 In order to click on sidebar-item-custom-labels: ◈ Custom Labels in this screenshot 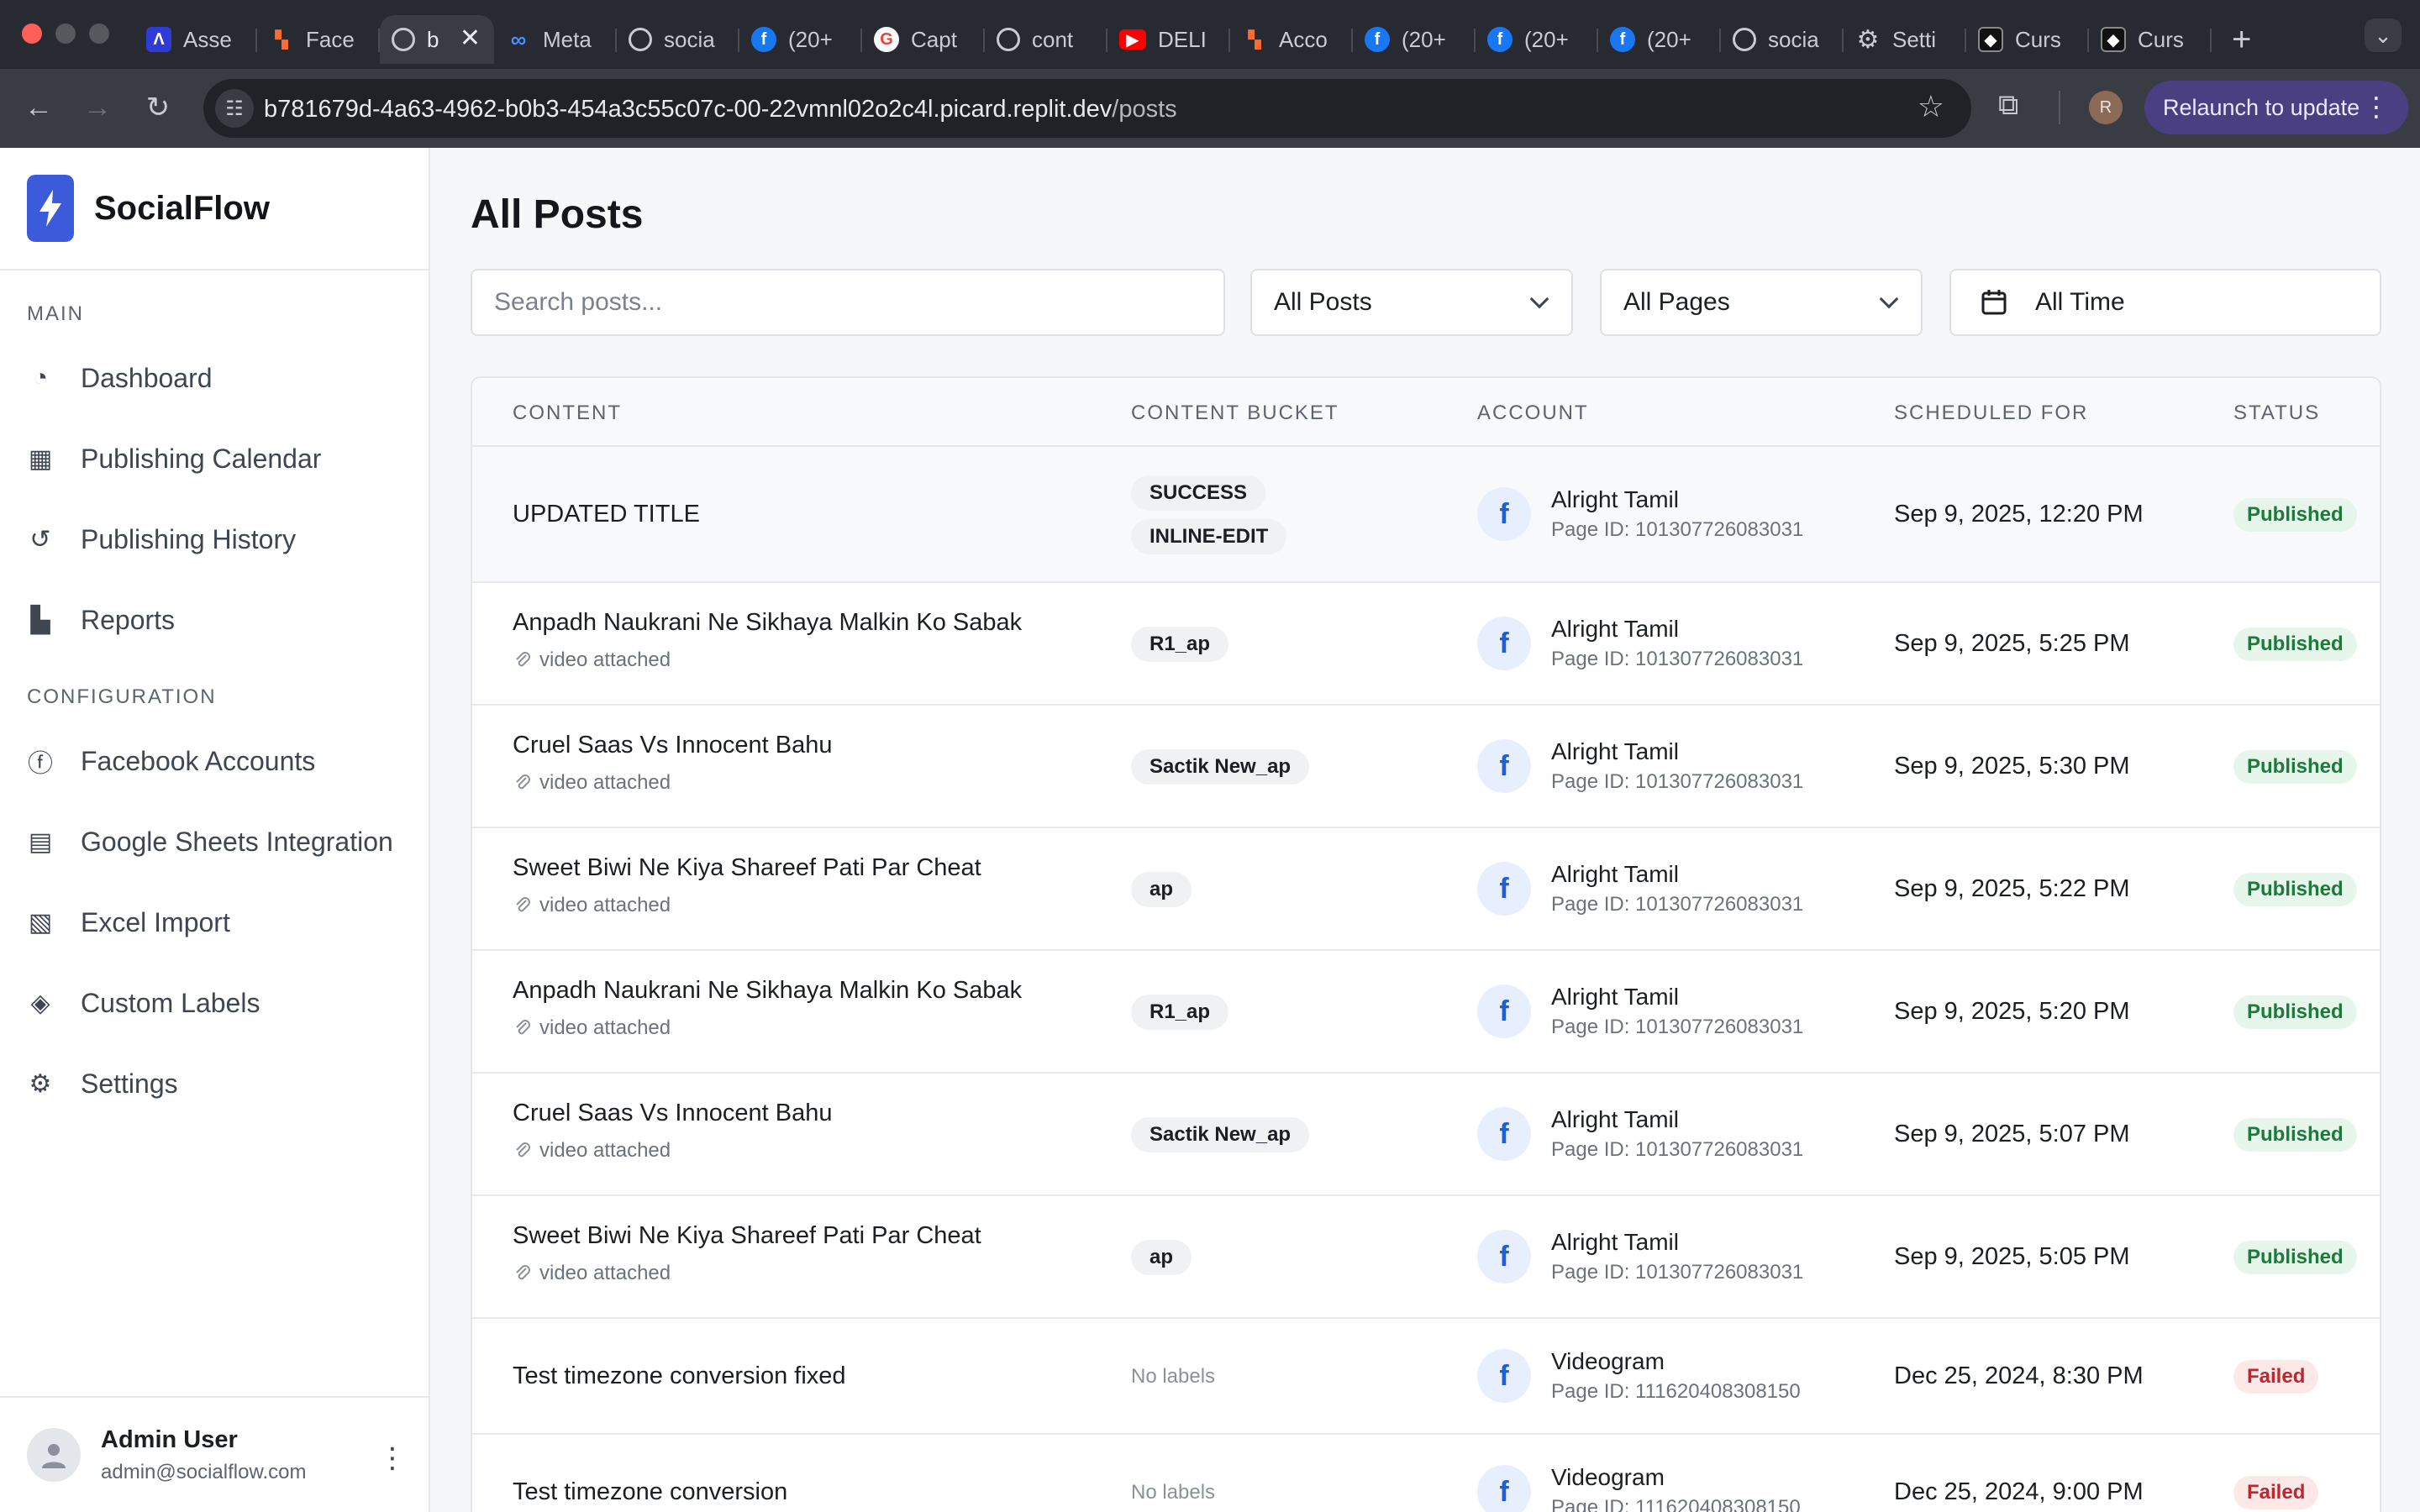, I will do `click(214, 1003)`.